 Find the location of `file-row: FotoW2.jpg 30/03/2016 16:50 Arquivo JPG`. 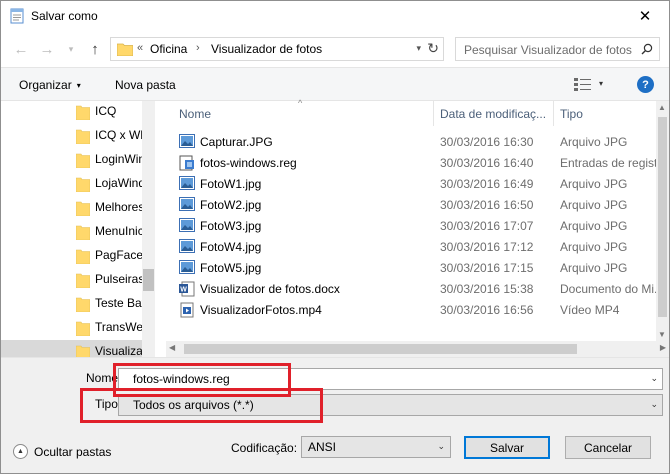

file-row: FotoW2.jpg 30/03/2016 16:50 Arquivo JPG is located at coordinates (417, 204).